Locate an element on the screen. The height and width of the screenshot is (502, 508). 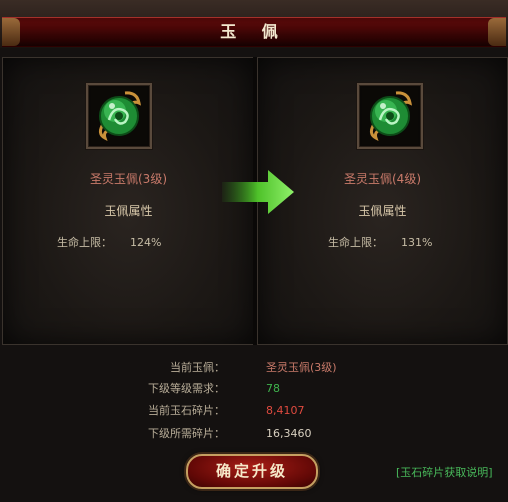
next-hp-stat: 生命上限： 131% is located at coordinates (380, 242).